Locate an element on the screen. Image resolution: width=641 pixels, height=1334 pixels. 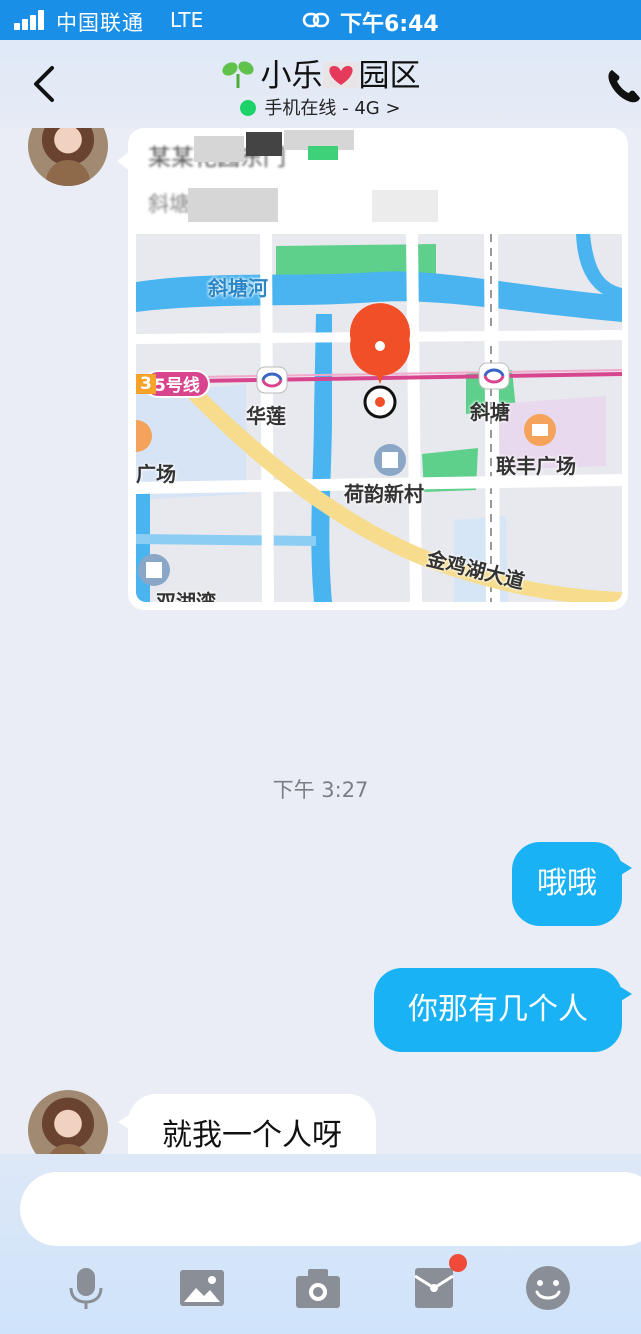
map-label-mall: 联丰广场 is located at coordinates (536, 466).